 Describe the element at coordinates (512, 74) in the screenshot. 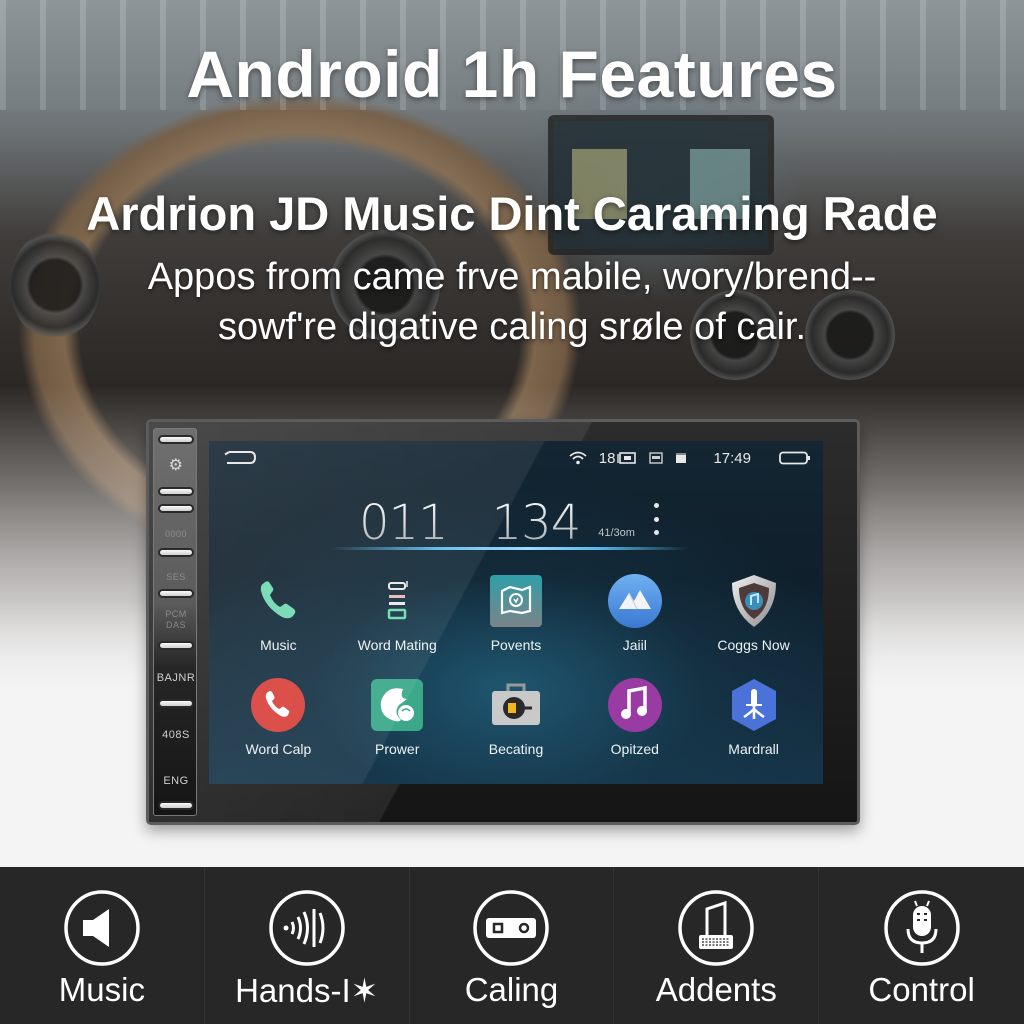

I see `page-title: Android 1h Features` at that location.